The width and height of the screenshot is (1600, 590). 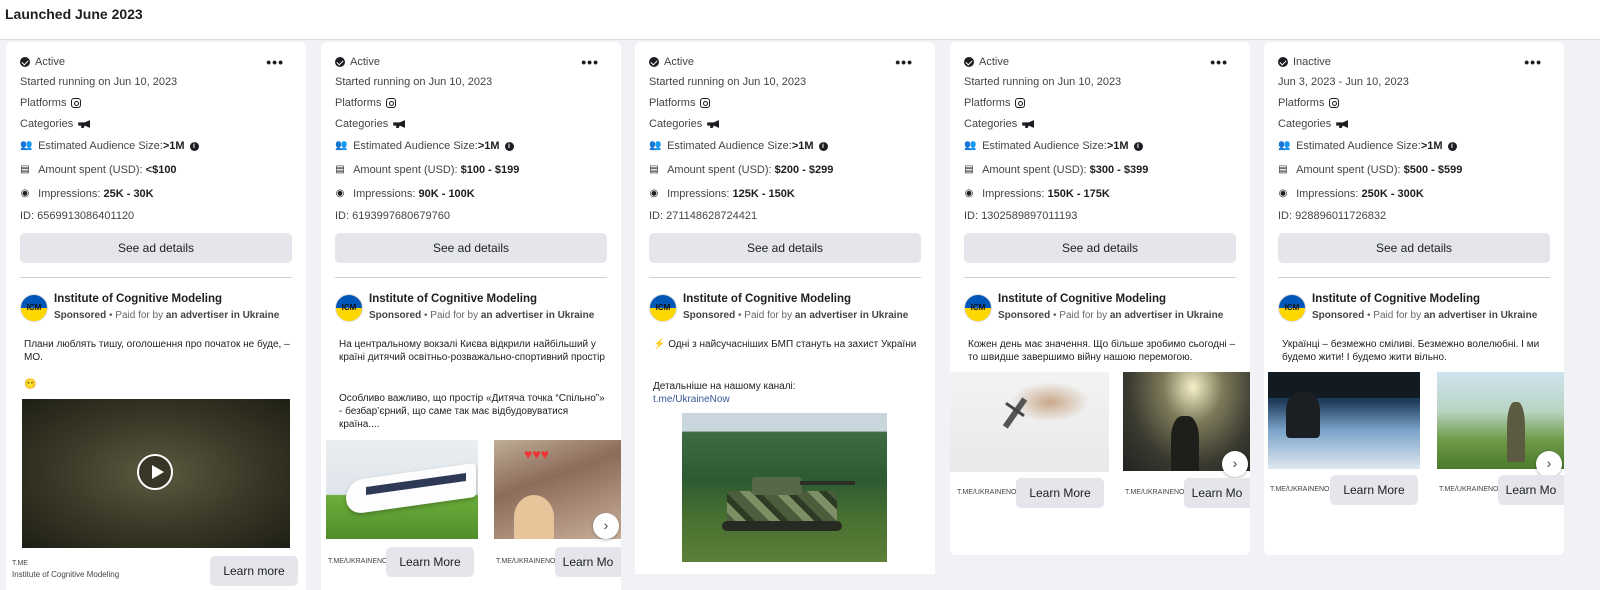 I want to click on active-status-icon, so click(x=654, y=62).